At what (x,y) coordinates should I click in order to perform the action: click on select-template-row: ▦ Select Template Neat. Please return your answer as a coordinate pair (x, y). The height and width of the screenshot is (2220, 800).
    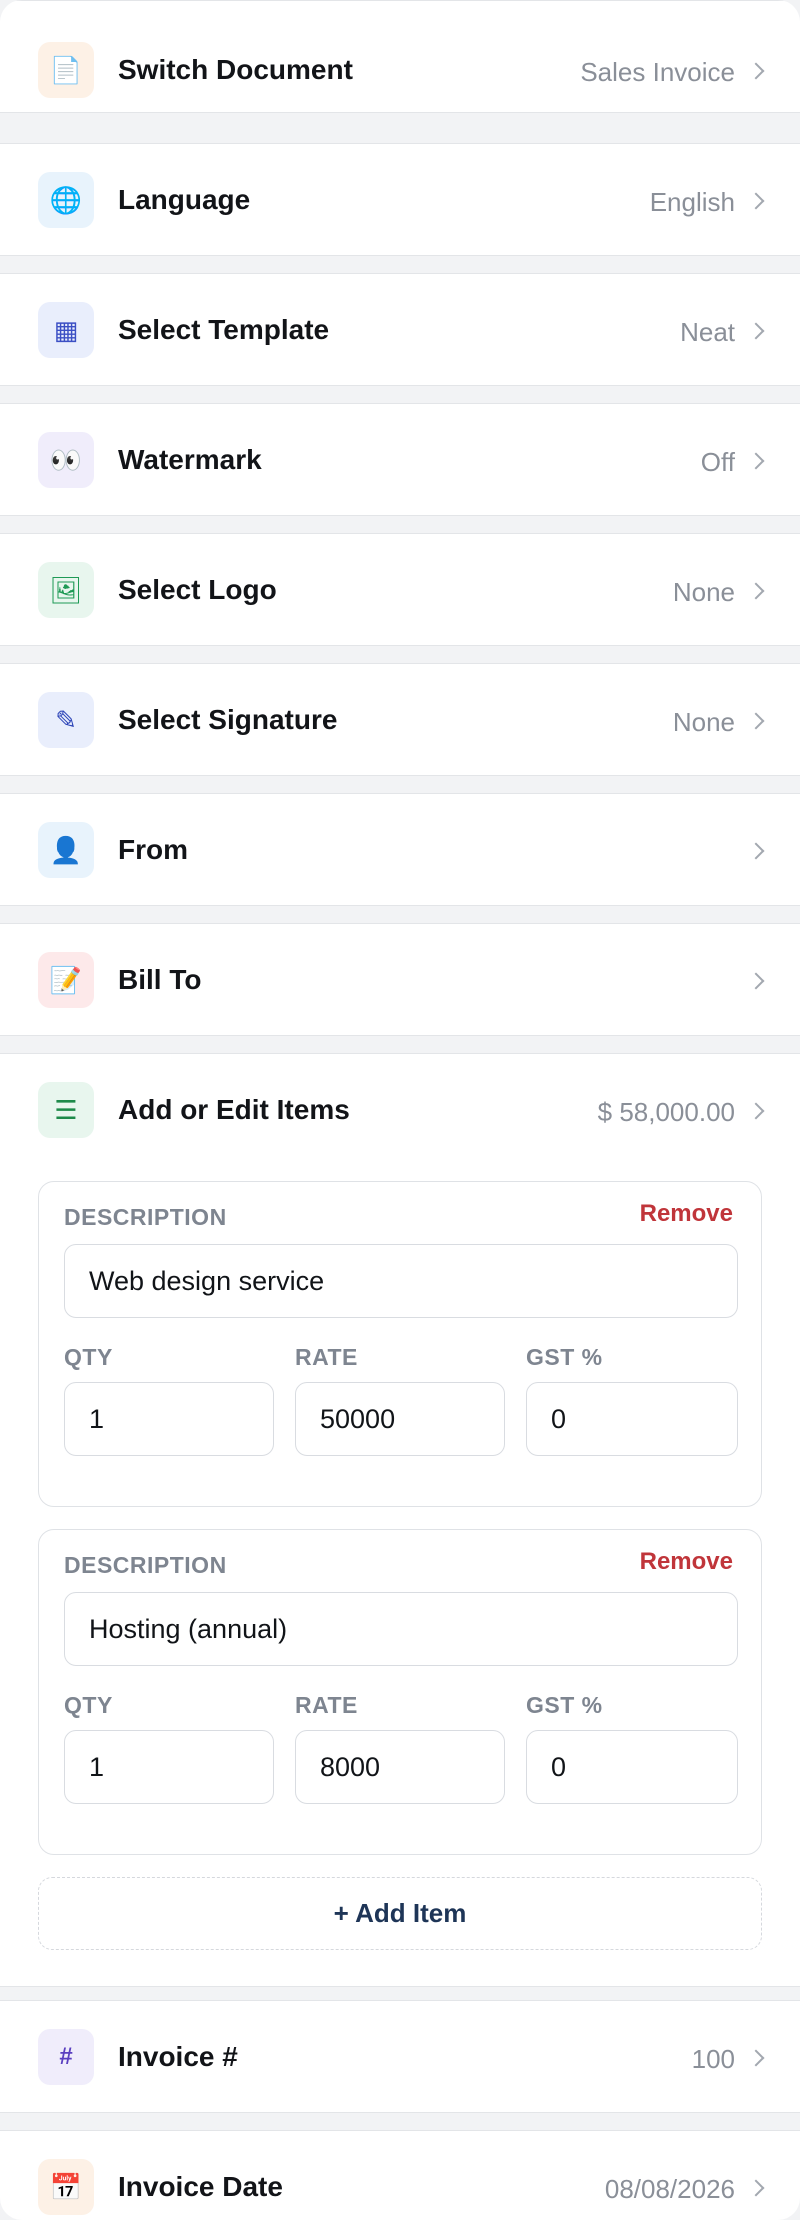
    Looking at the image, I should click on (400, 329).